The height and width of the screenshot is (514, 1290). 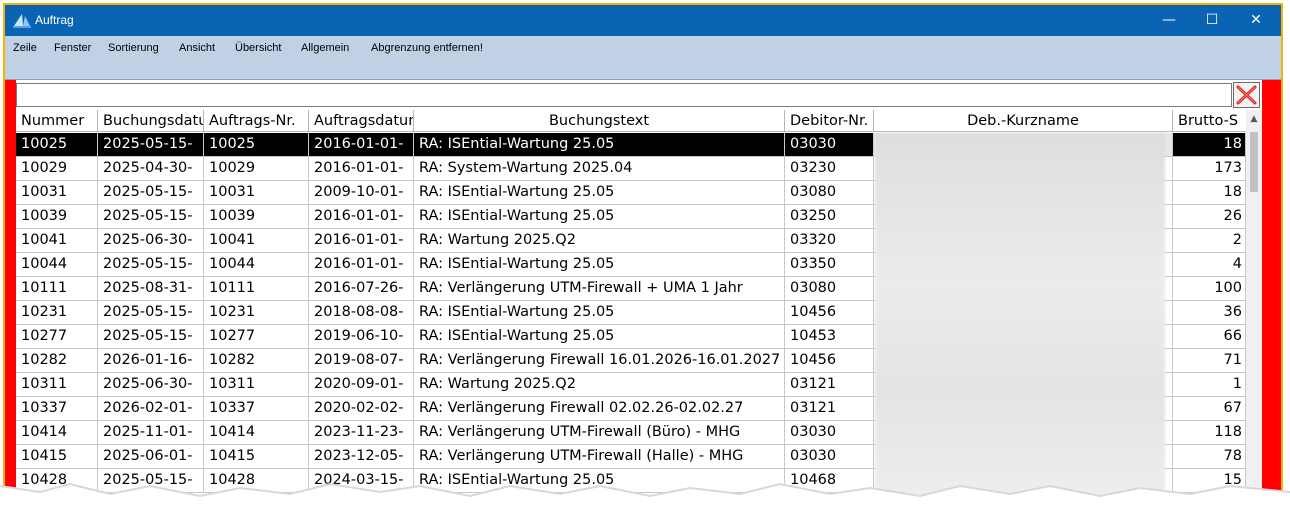 What do you see at coordinates (256, 265) in the screenshot?
I see `cell-auftrags-nr: 10044` at bounding box center [256, 265].